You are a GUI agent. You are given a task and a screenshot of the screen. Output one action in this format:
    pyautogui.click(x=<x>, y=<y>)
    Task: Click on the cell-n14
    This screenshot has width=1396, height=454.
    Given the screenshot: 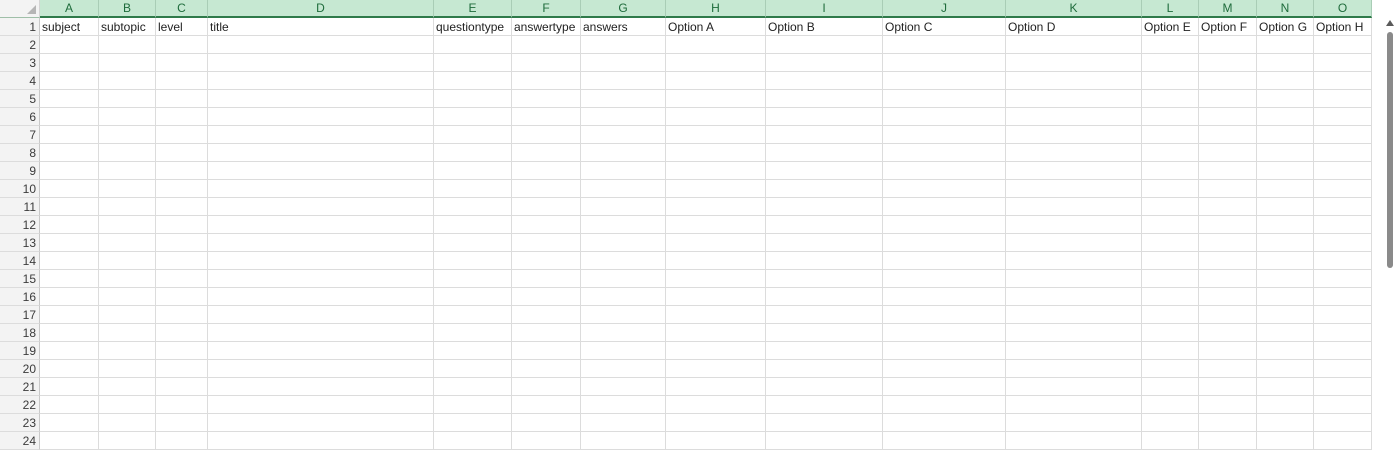 What is the action you would take?
    pyautogui.click(x=1285, y=261)
    